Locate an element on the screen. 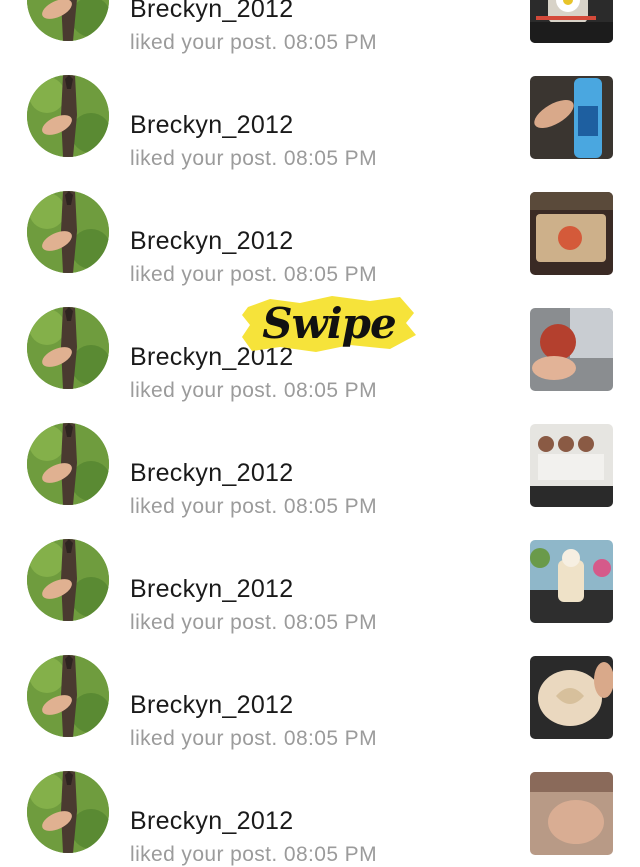 This screenshot has width=640, height=867. sticker-text: Swipe is located at coordinates (329, 323).